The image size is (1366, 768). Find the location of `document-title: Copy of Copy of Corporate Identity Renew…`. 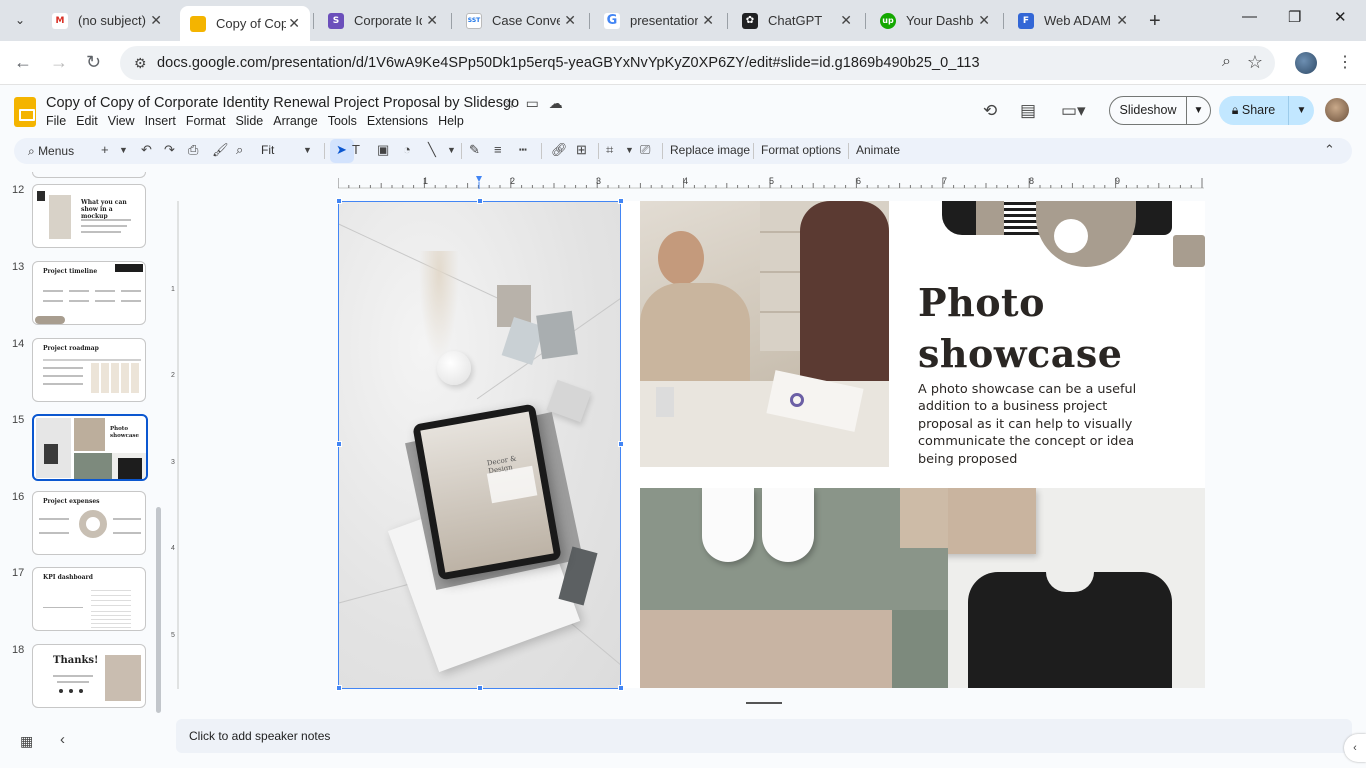

document-title: Copy of Copy of Corporate Identity Renew… is located at coordinates (282, 103).